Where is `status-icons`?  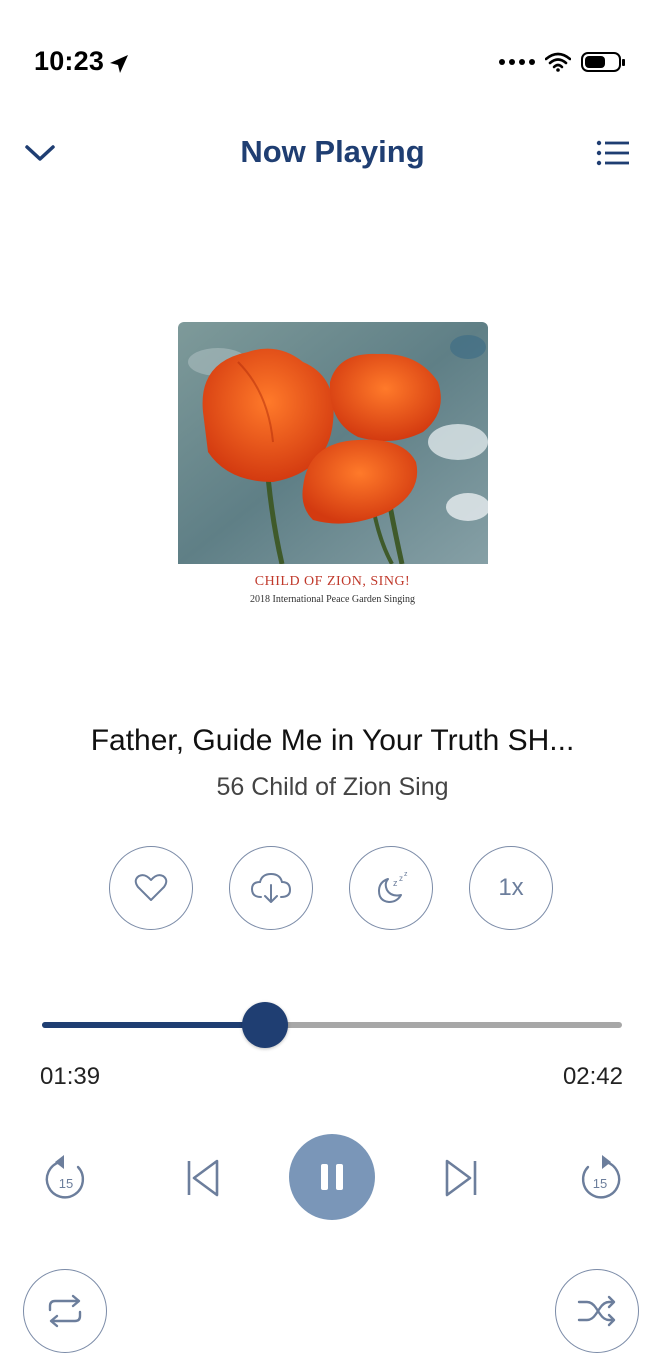 status-icons is located at coordinates (562, 62).